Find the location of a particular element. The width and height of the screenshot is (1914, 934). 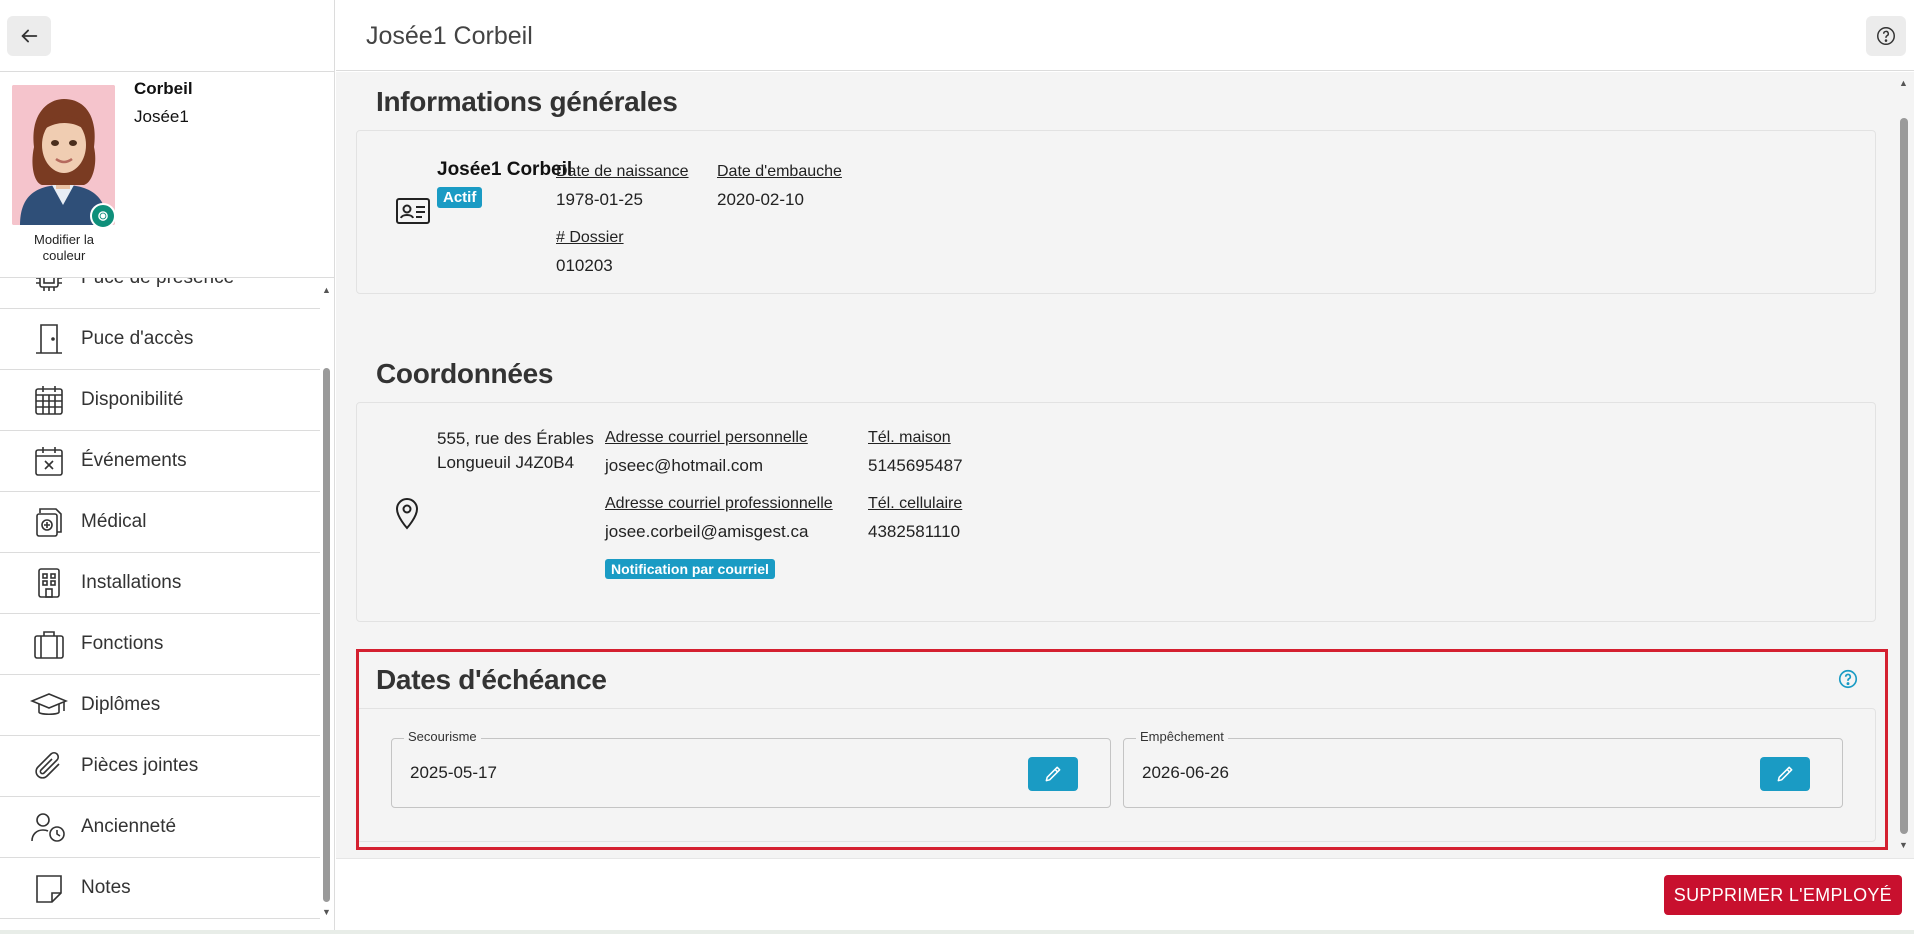

employee-full-name: Josée1 Corbeil is located at coordinates (505, 169).